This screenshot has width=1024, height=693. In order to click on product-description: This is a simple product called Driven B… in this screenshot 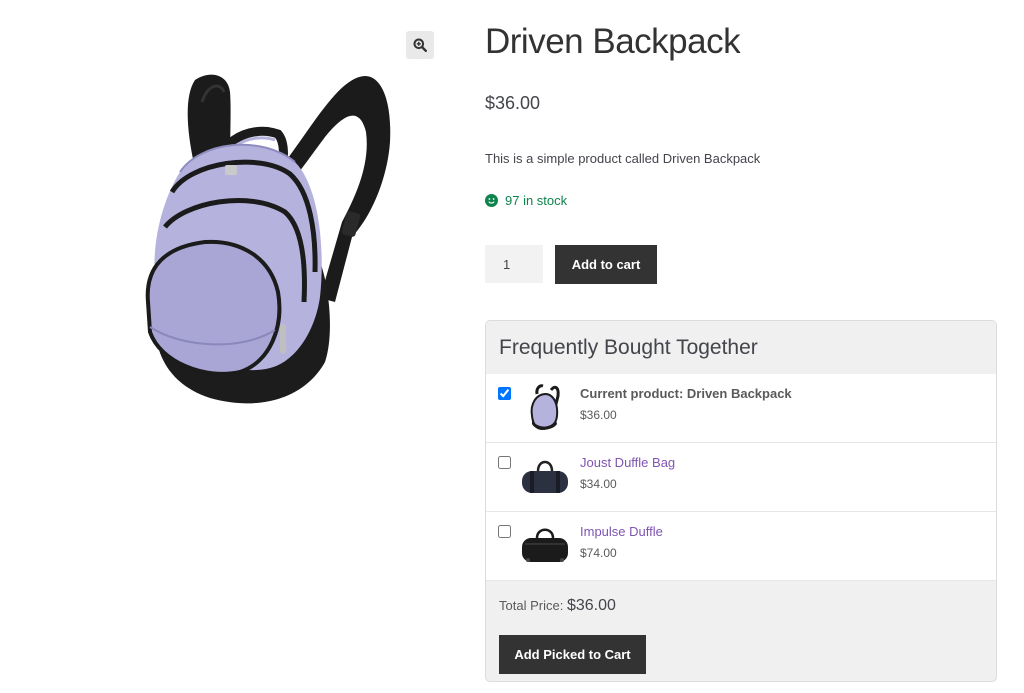, I will do `click(623, 158)`.